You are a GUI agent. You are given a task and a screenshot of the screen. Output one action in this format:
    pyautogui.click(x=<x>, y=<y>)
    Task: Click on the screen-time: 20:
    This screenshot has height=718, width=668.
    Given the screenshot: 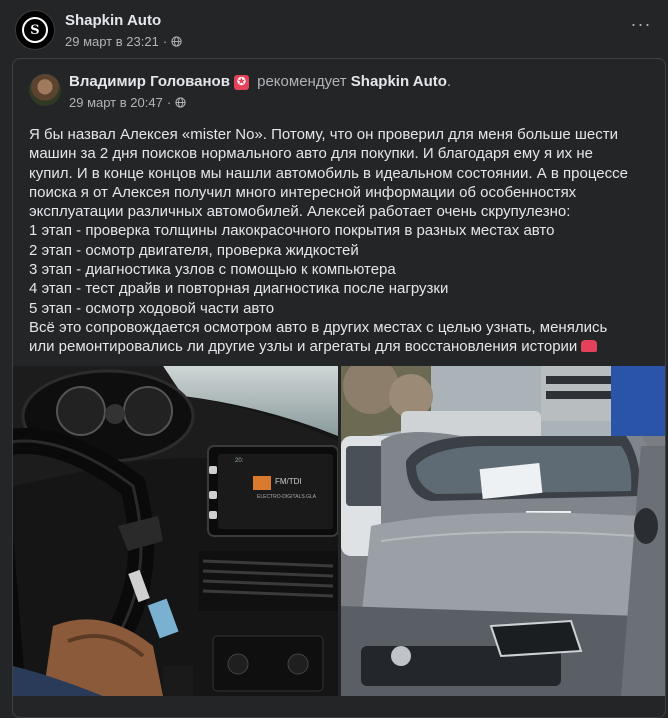 What is the action you would take?
    pyautogui.click(x=239, y=461)
    